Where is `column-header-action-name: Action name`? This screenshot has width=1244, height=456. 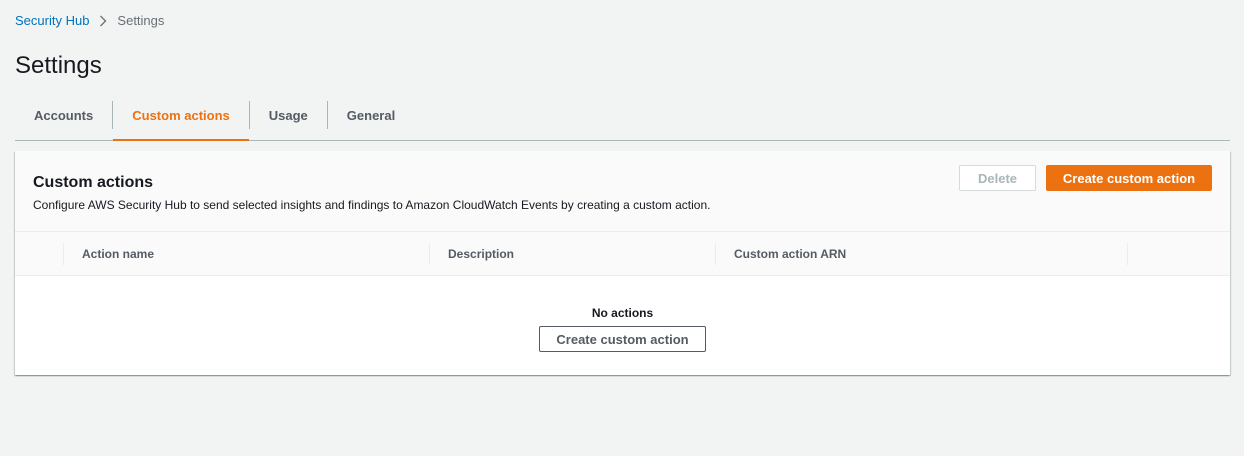
column-header-action-name: Action name is located at coordinates (118, 253).